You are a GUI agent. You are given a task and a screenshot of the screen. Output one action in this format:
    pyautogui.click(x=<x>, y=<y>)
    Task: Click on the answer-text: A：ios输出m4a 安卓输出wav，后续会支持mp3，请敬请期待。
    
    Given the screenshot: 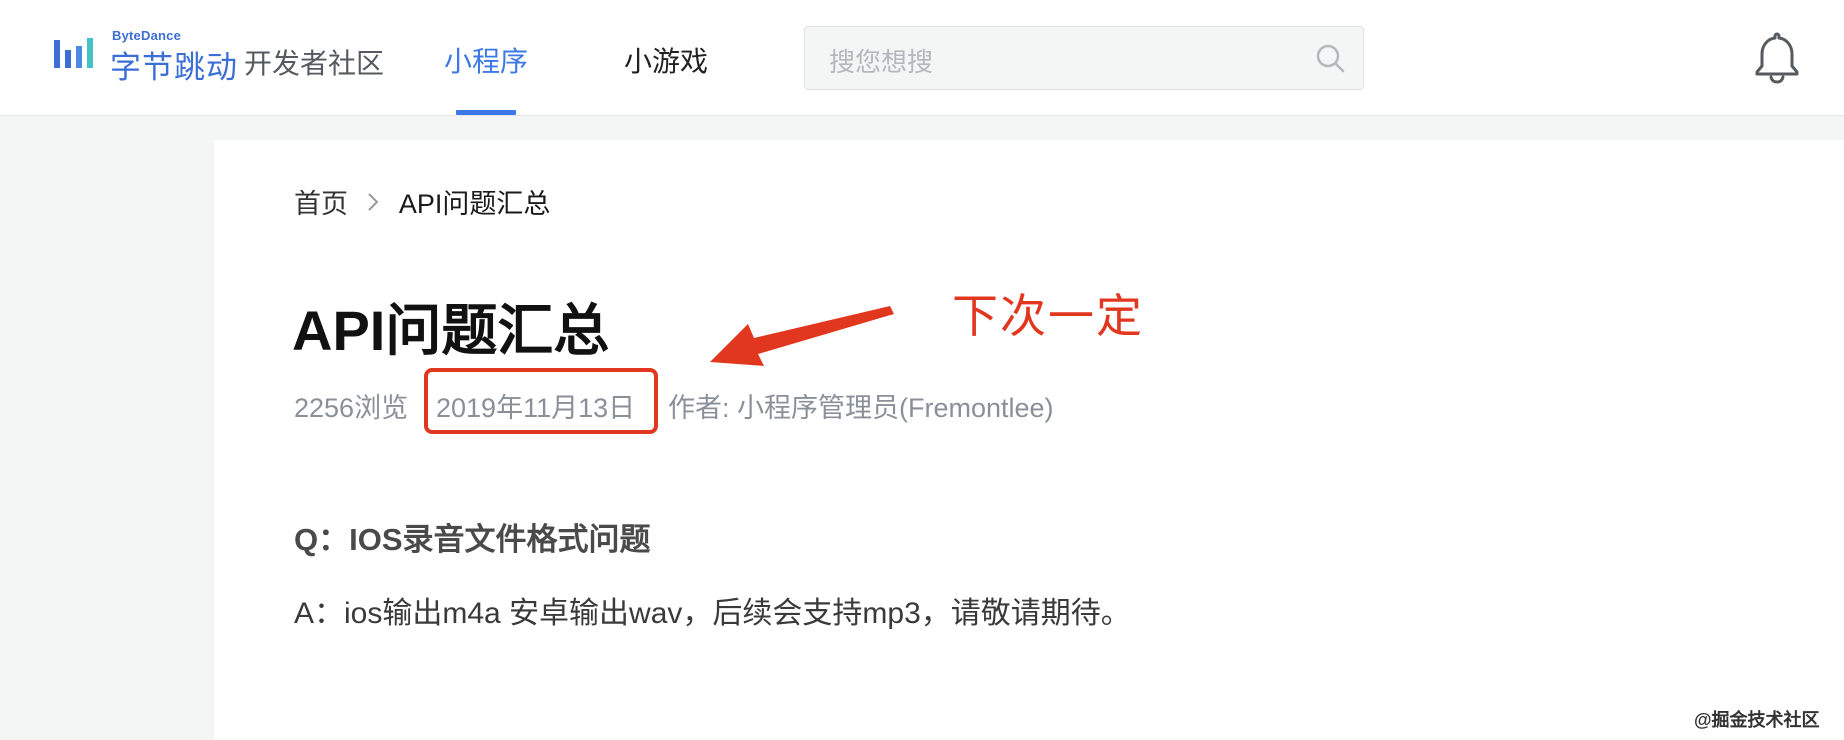 What is the action you would take?
    pyautogui.click(x=712, y=613)
    